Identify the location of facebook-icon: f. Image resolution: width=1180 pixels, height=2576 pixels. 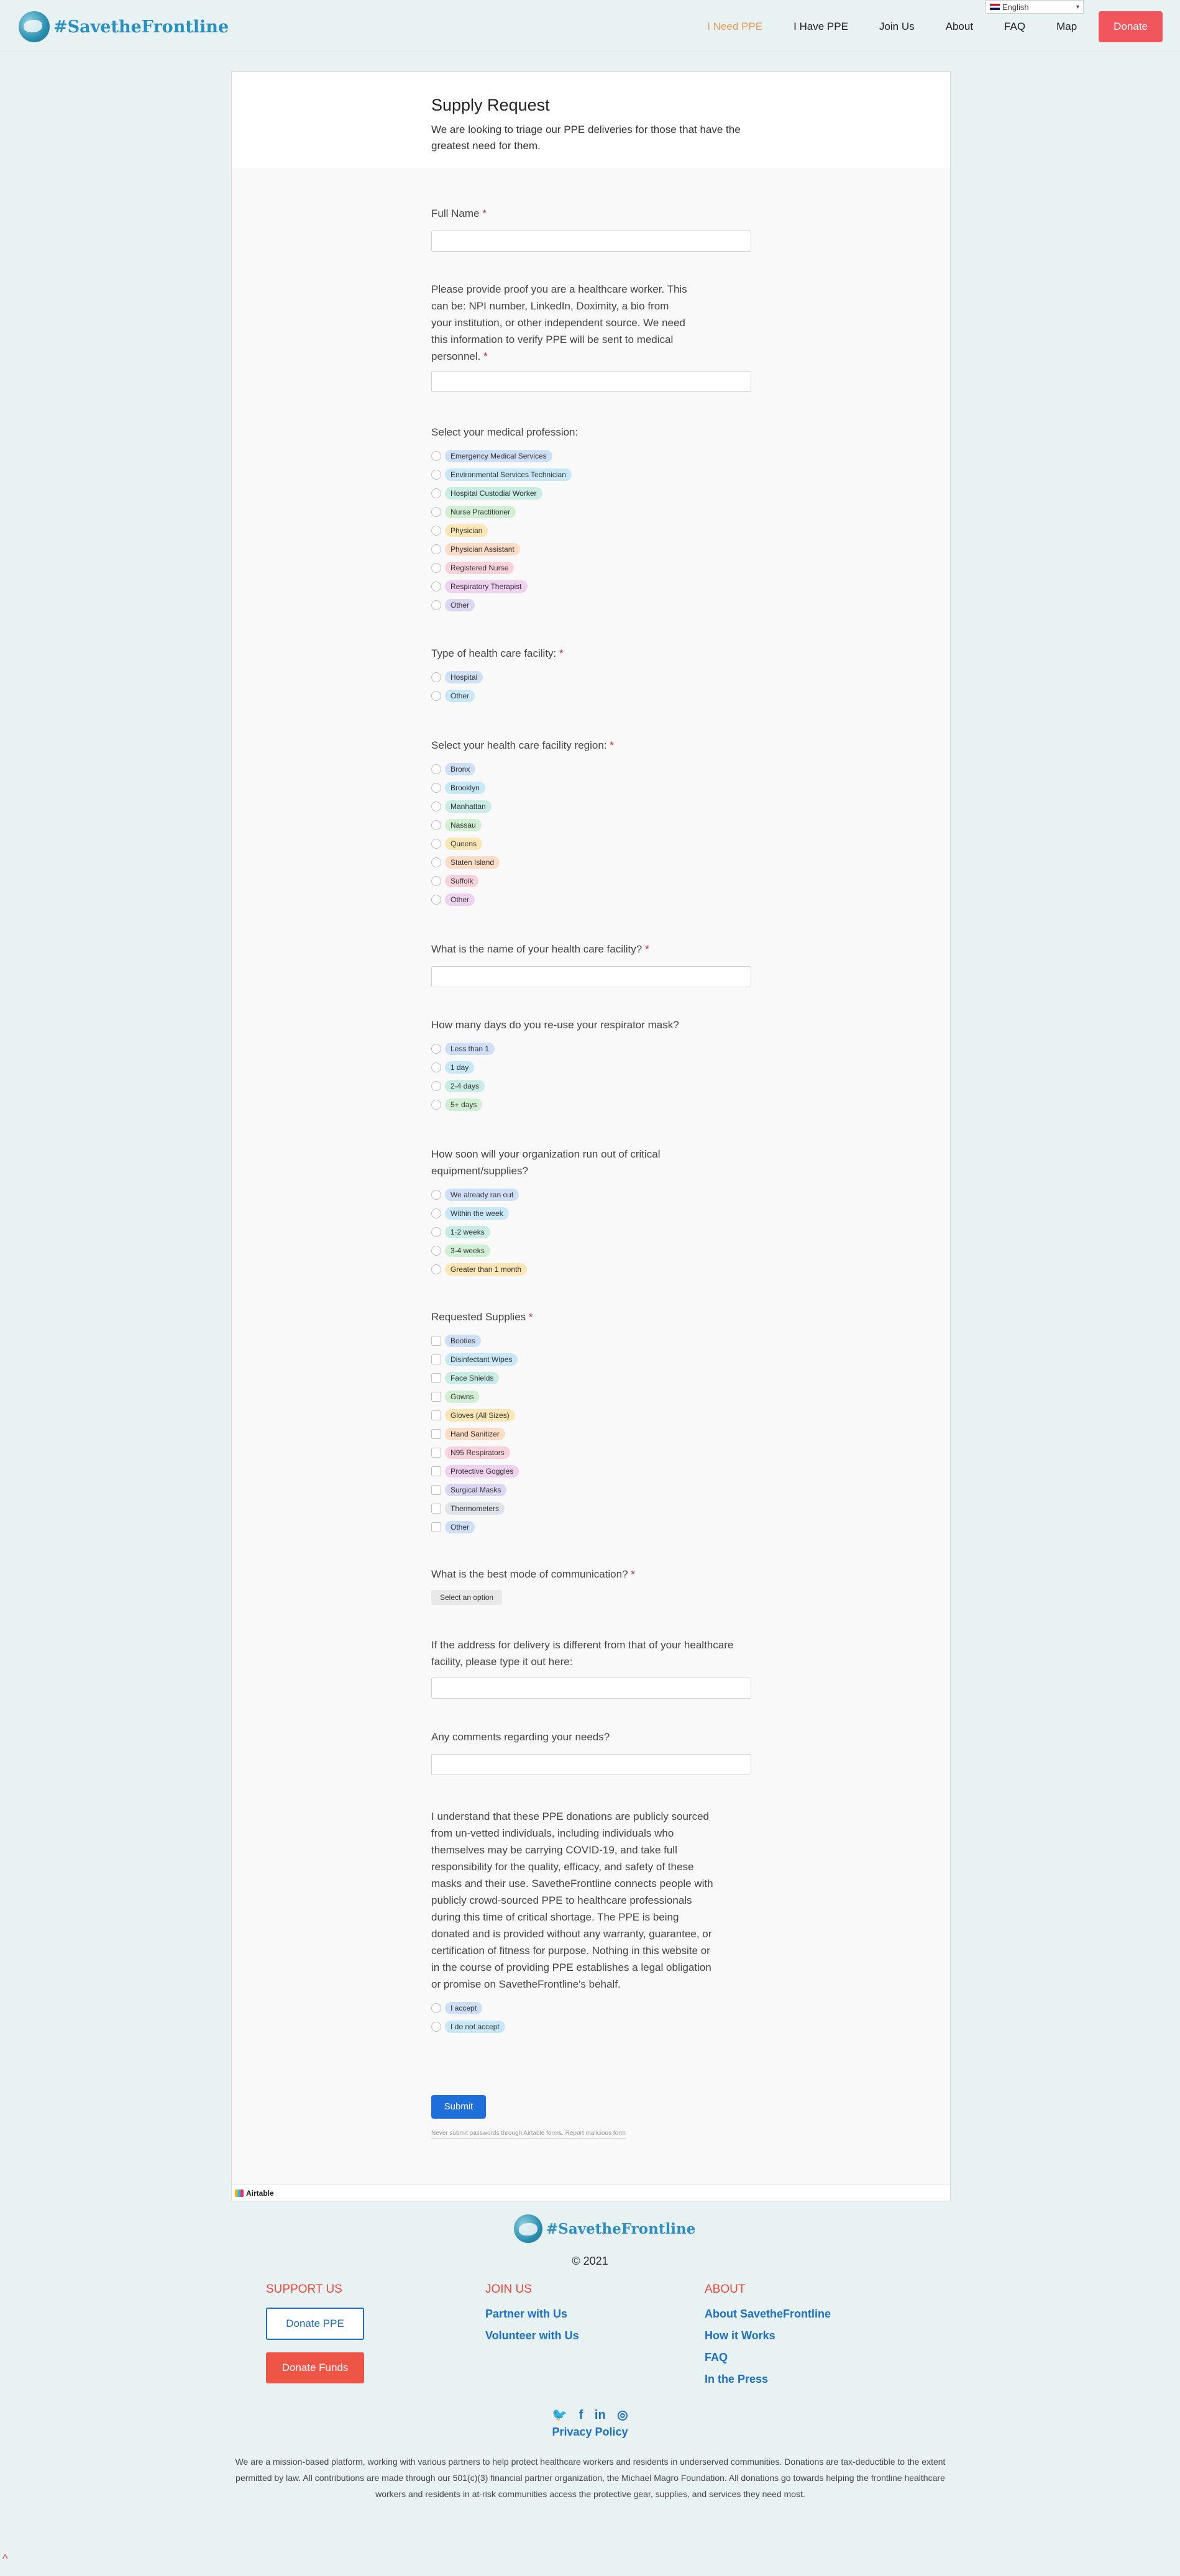
(581, 2415).